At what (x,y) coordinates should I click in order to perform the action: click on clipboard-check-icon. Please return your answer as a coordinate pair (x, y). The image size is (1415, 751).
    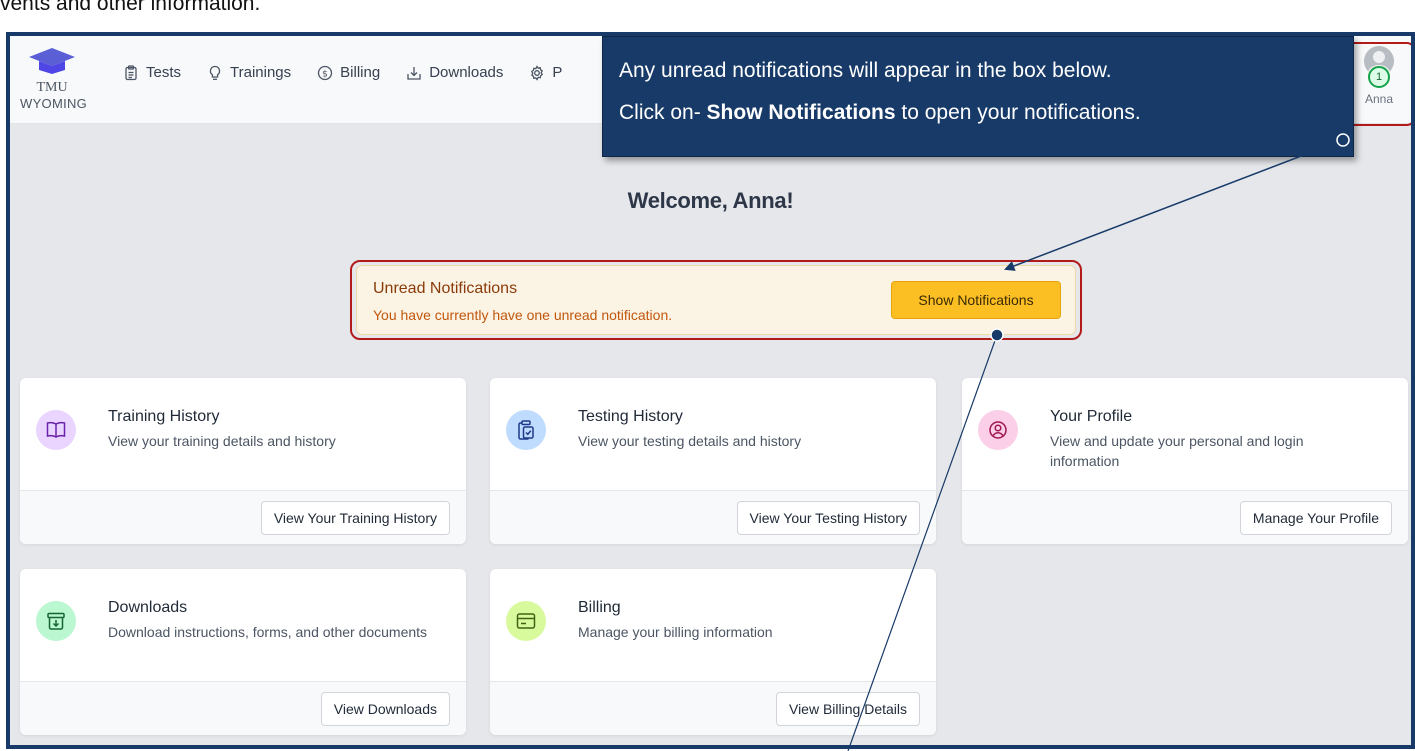
    Looking at the image, I should click on (526, 430).